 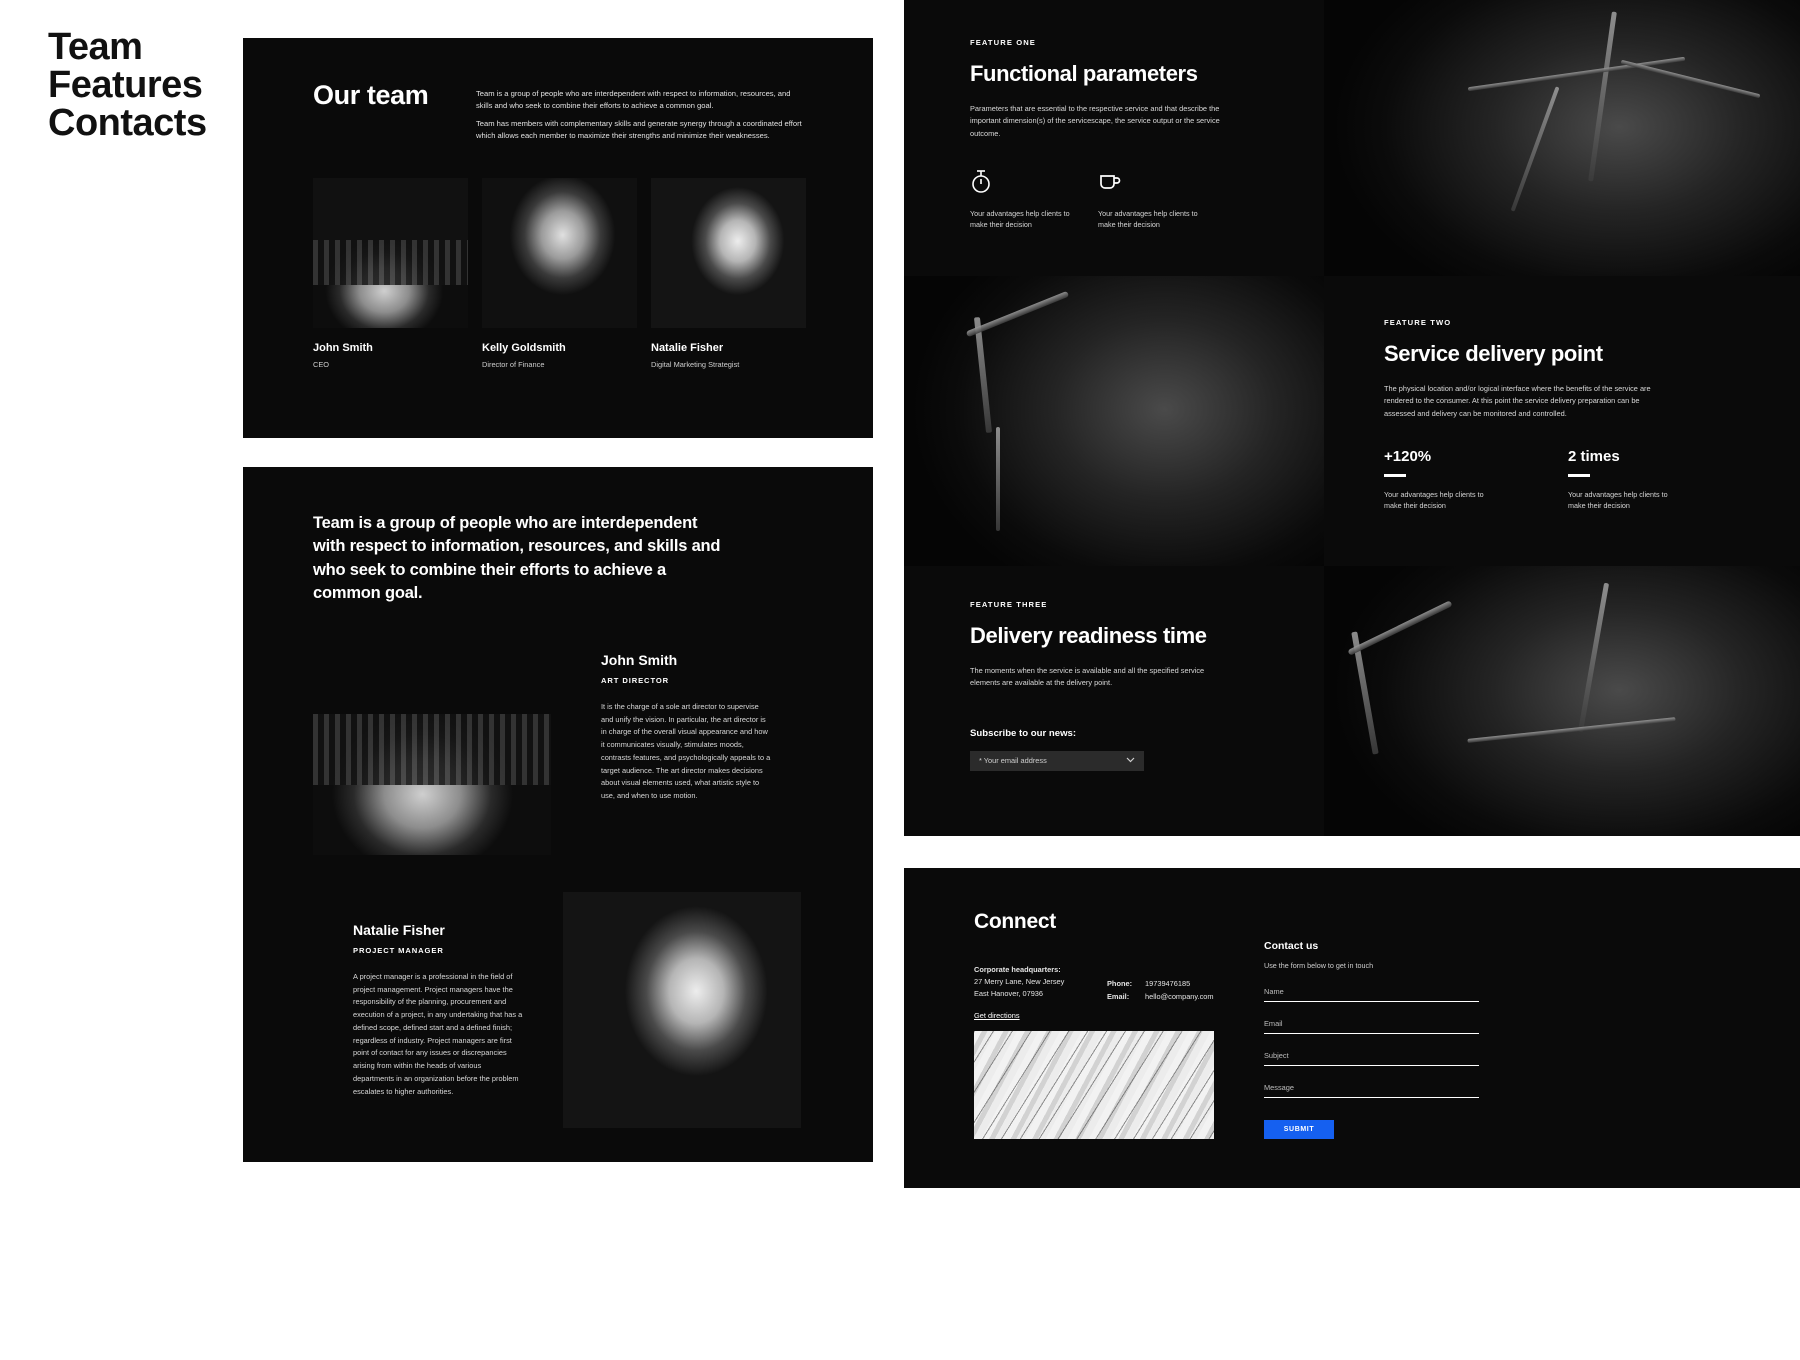 I want to click on bio-role: ART DIRECTOR, so click(x=635, y=680).